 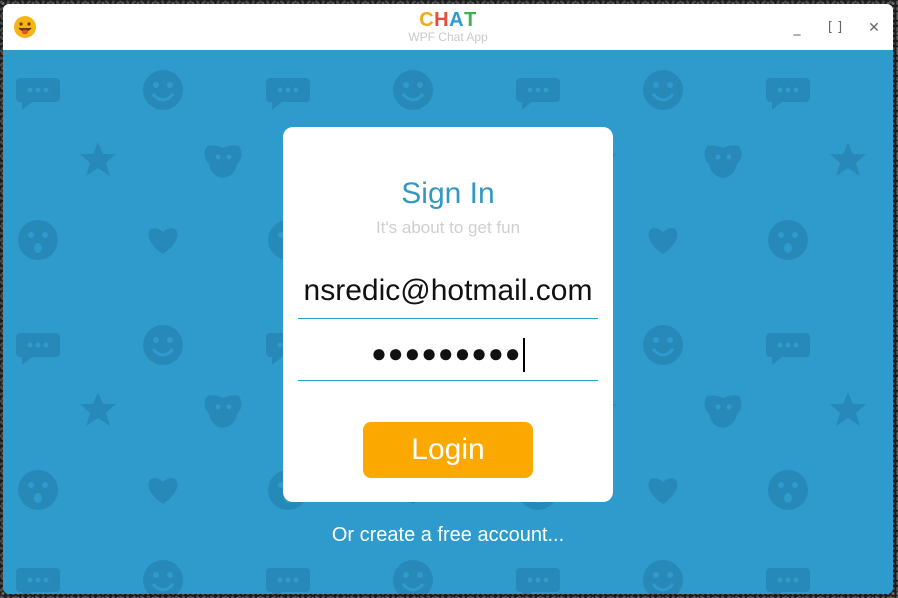 I want to click on title-letter-t: T, so click(x=470, y=20).